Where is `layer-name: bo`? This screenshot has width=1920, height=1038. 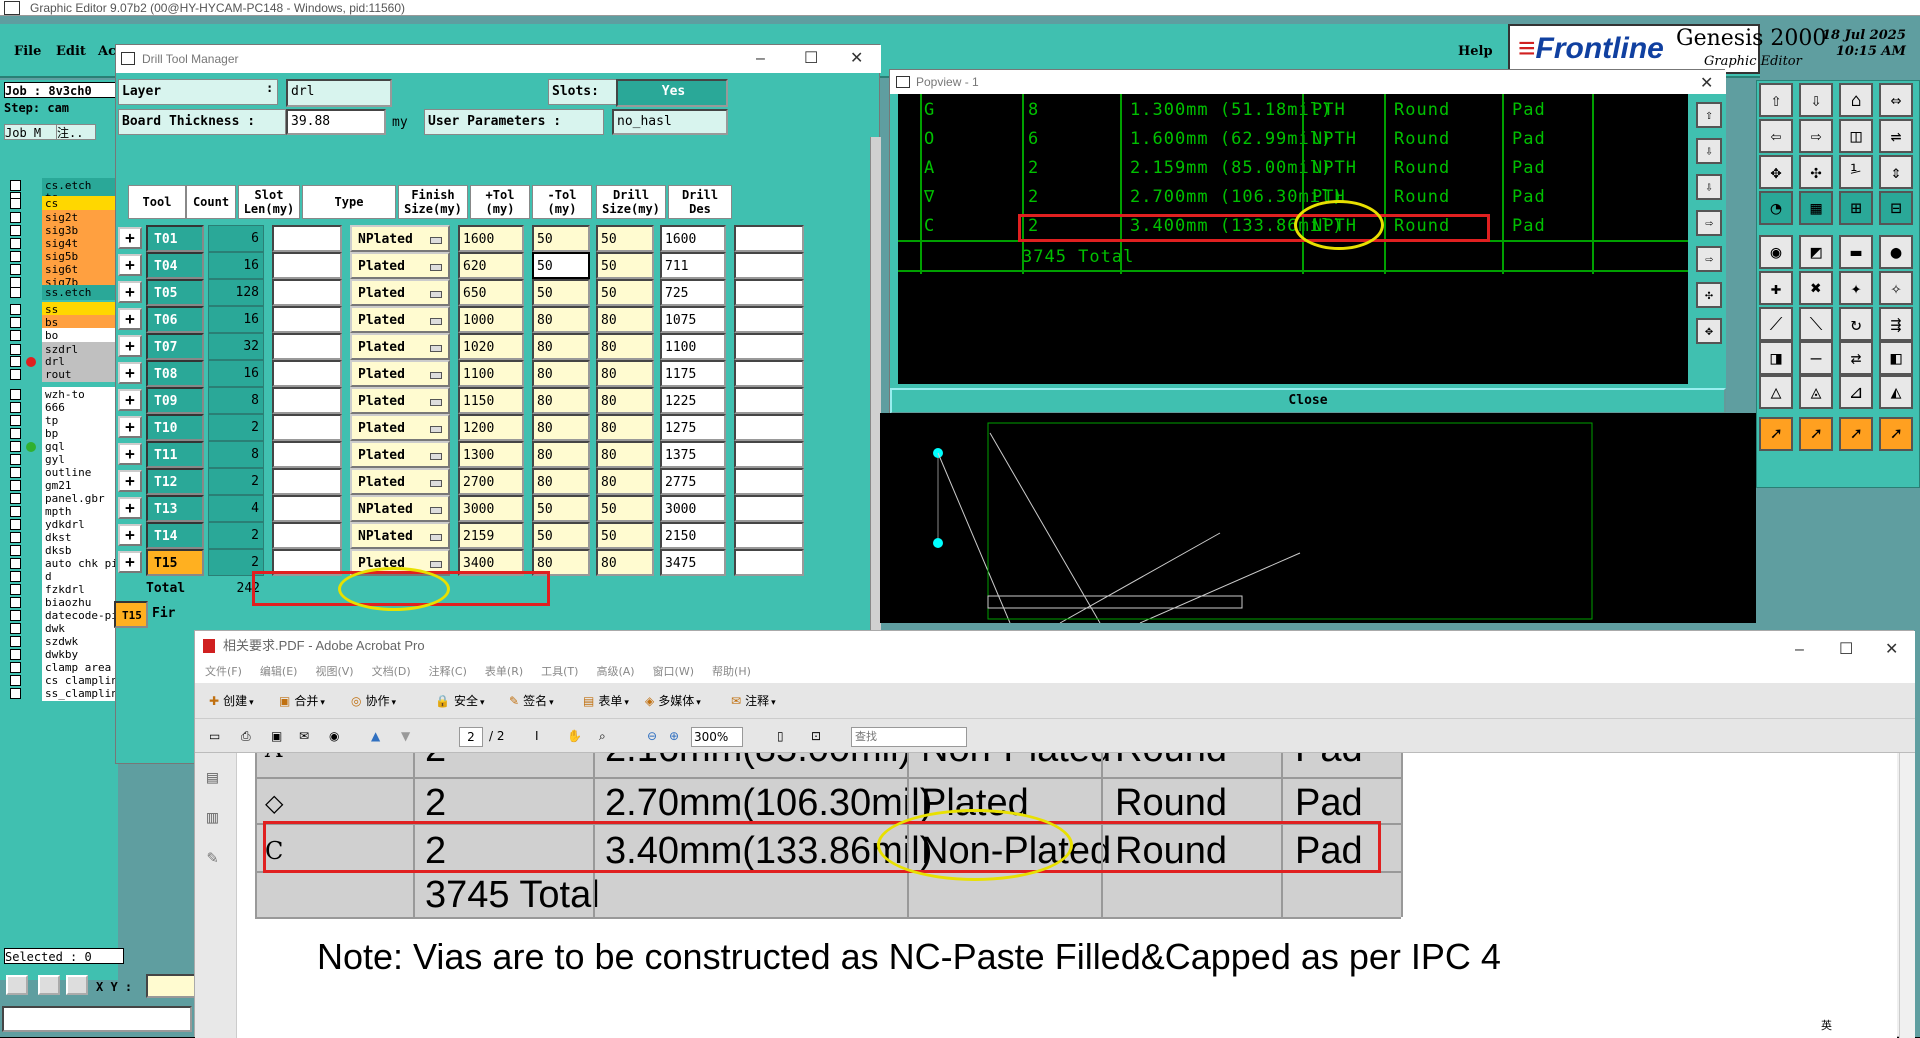 layer-name: bo is located at coordinates (82, 335).